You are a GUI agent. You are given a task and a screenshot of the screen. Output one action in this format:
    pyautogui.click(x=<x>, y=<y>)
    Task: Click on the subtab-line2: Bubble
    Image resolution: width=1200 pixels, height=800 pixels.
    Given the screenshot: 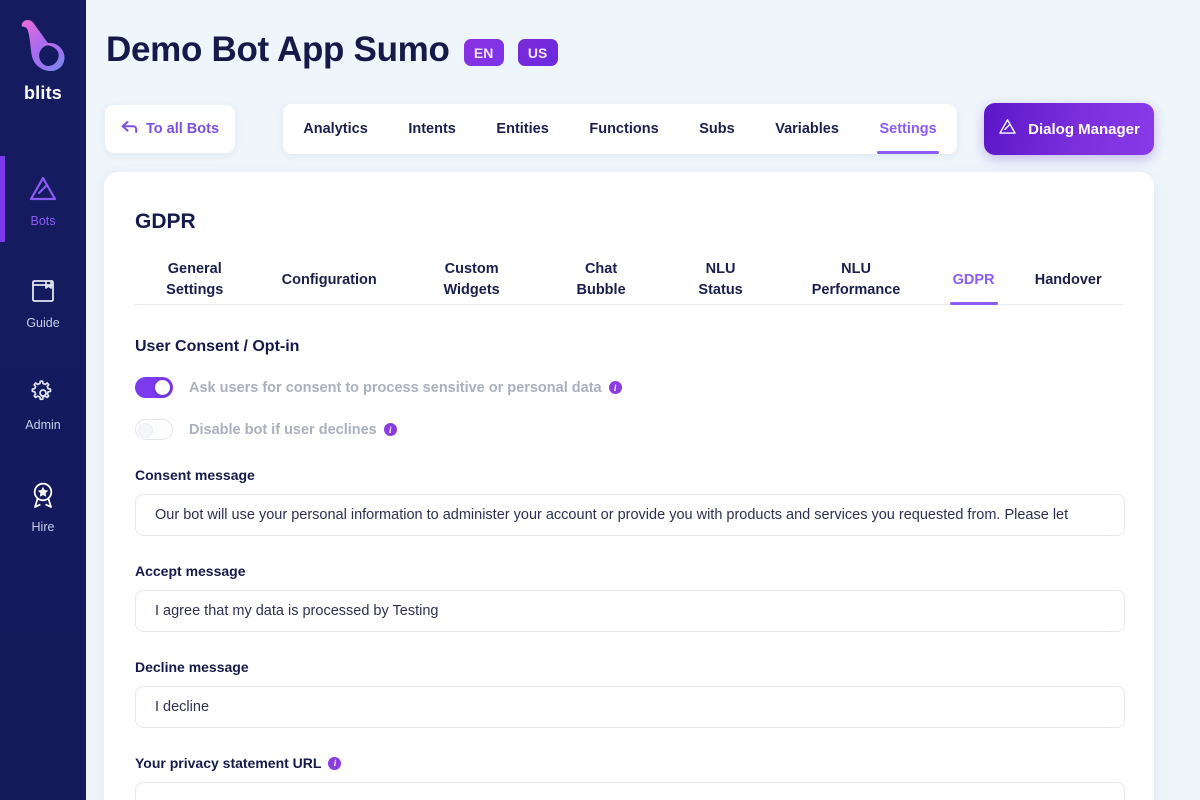 What is the action you would take?
    pyautogui.click(x=601, y=290)
    